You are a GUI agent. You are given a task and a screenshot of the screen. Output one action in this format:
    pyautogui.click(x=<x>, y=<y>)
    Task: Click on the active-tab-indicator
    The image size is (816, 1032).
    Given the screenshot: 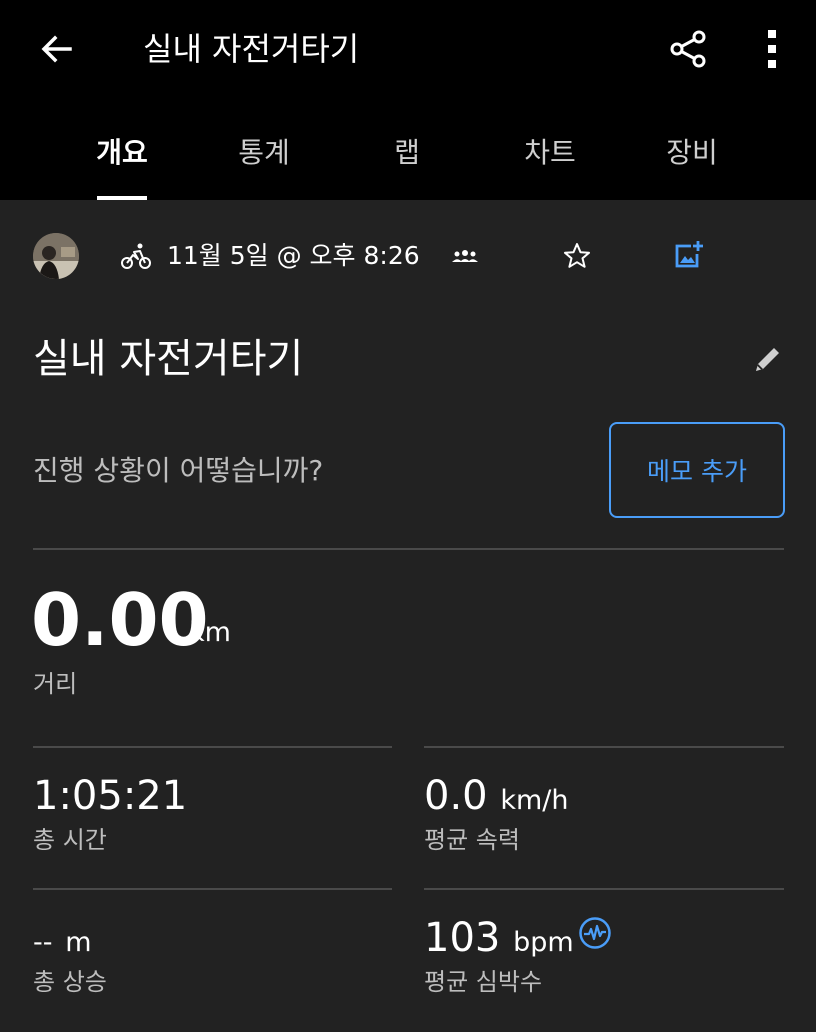 What is the action you would take?
    pyautogui.click(x=122, y=198)
    